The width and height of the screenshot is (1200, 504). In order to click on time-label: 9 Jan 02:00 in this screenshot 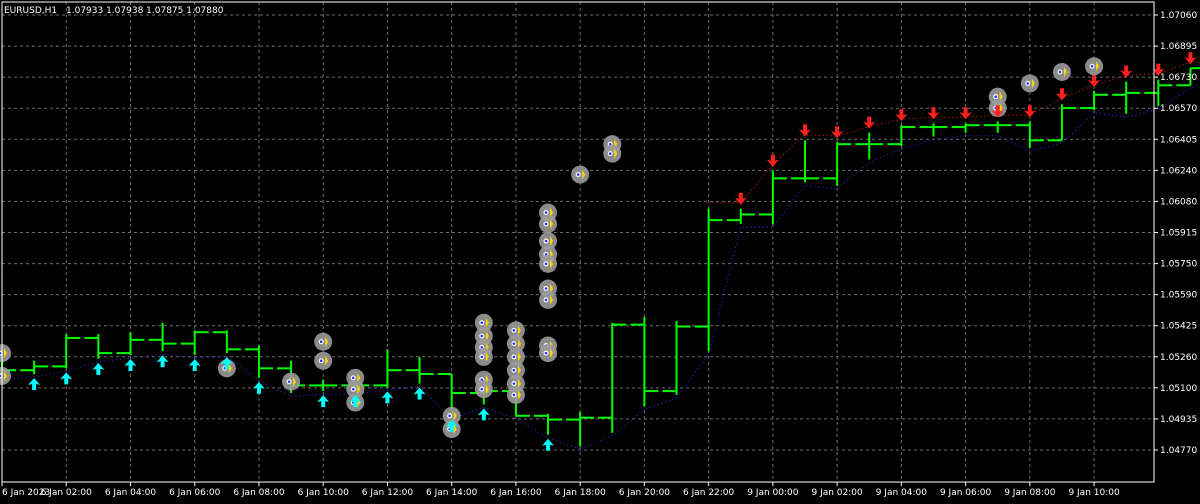, I will do `click(837, 493)`.